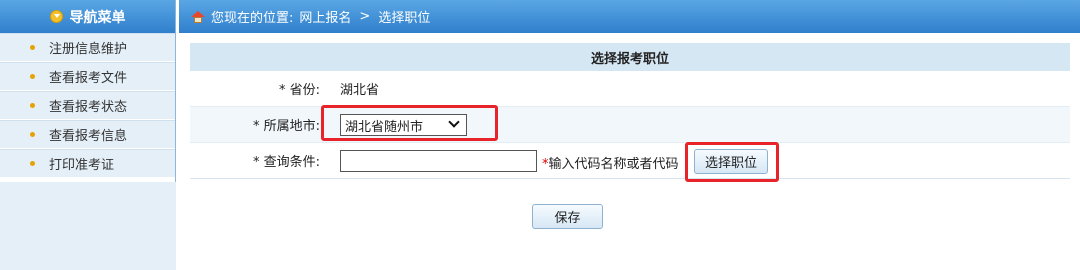  What do you see at coordinates (286, 126) in the screenshot?
I see `city-label: * 所属地市:` at bounding box center [286, 126].